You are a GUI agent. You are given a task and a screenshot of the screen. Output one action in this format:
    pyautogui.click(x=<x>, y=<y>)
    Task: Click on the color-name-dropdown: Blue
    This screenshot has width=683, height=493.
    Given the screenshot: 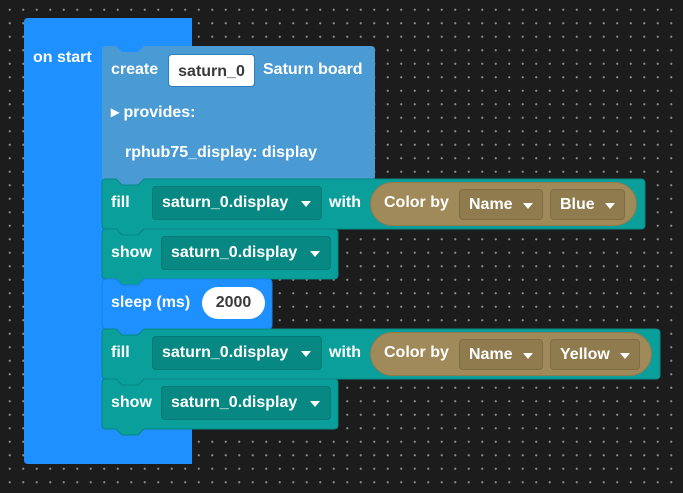 What is the action you would take?
    pyautogui.click(x=587, y=204)
    